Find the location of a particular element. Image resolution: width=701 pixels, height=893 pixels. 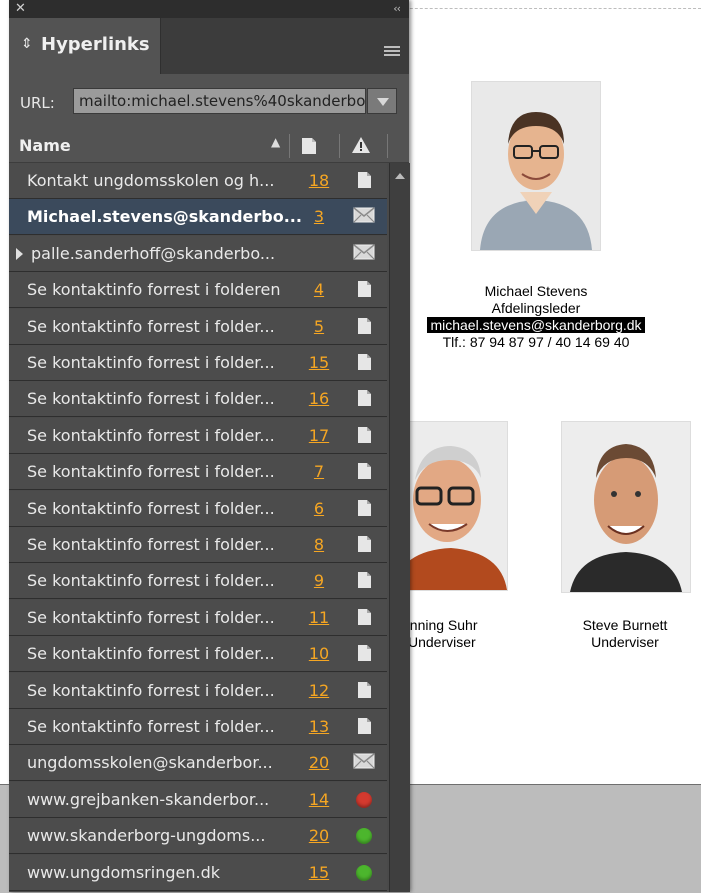

page-number-link: 9 is located at coordinates (319, 580).